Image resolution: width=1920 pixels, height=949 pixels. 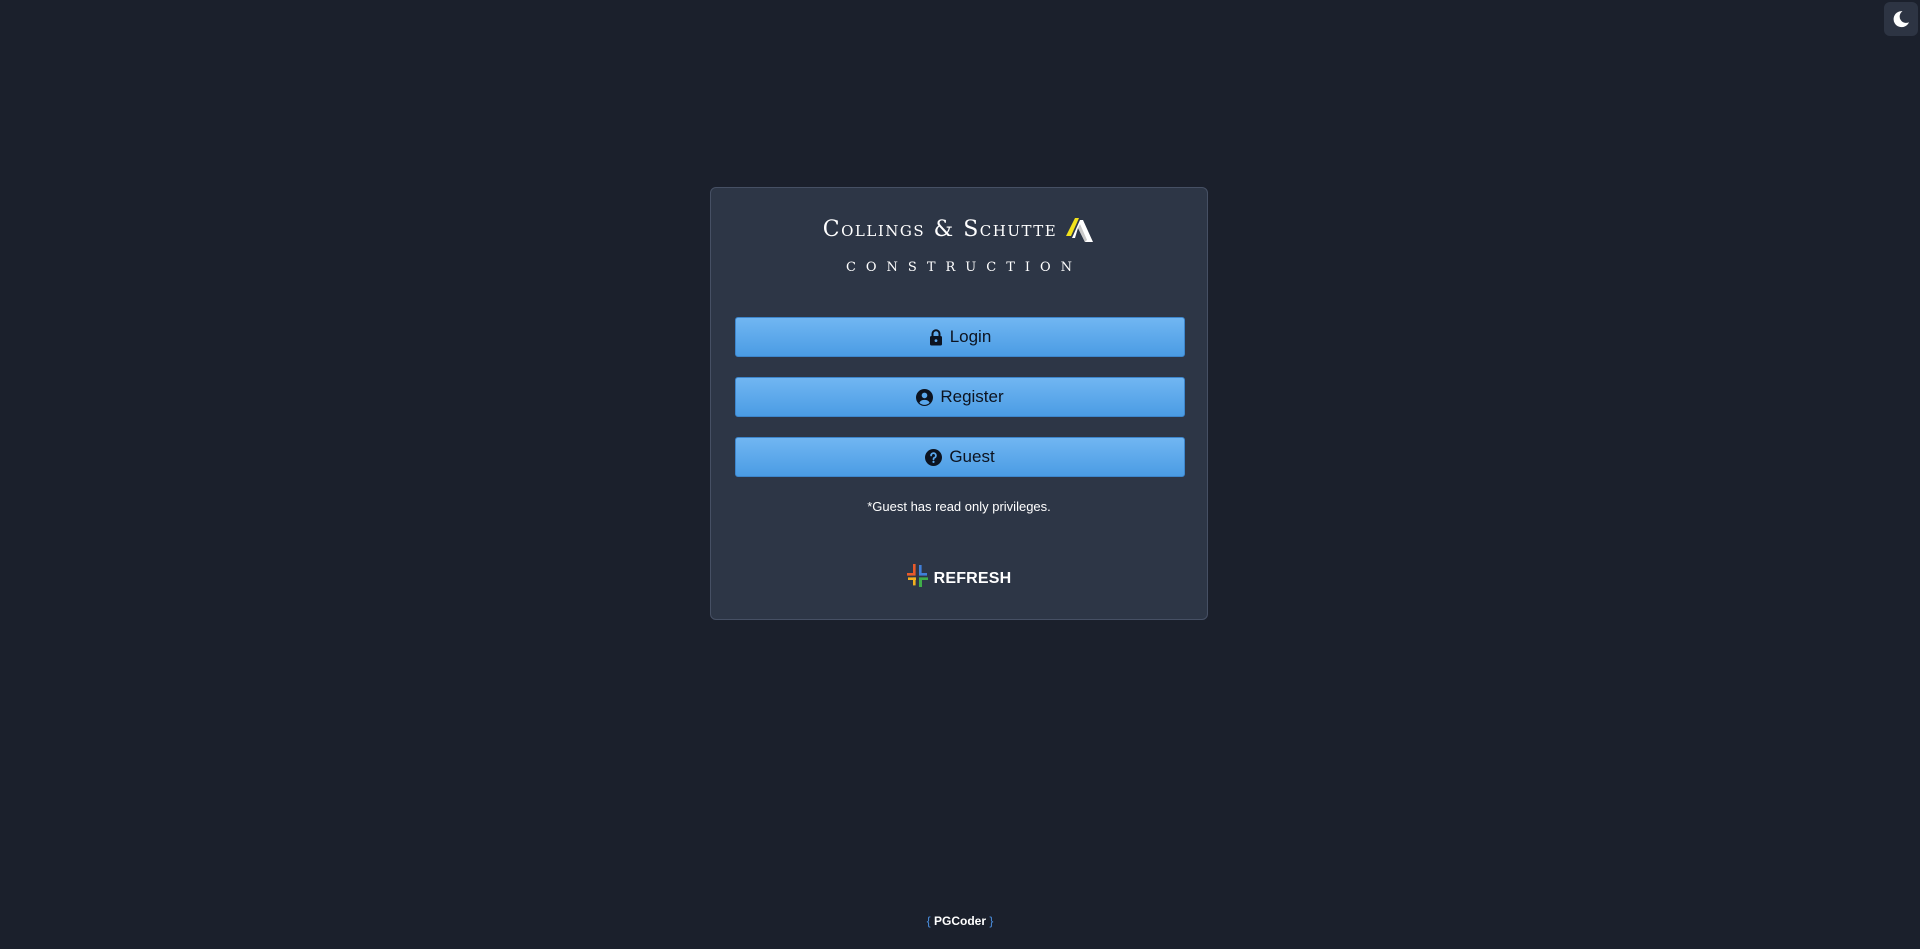 I want to click on company-name: Collings & Schutte, so click(x=940, y=229).